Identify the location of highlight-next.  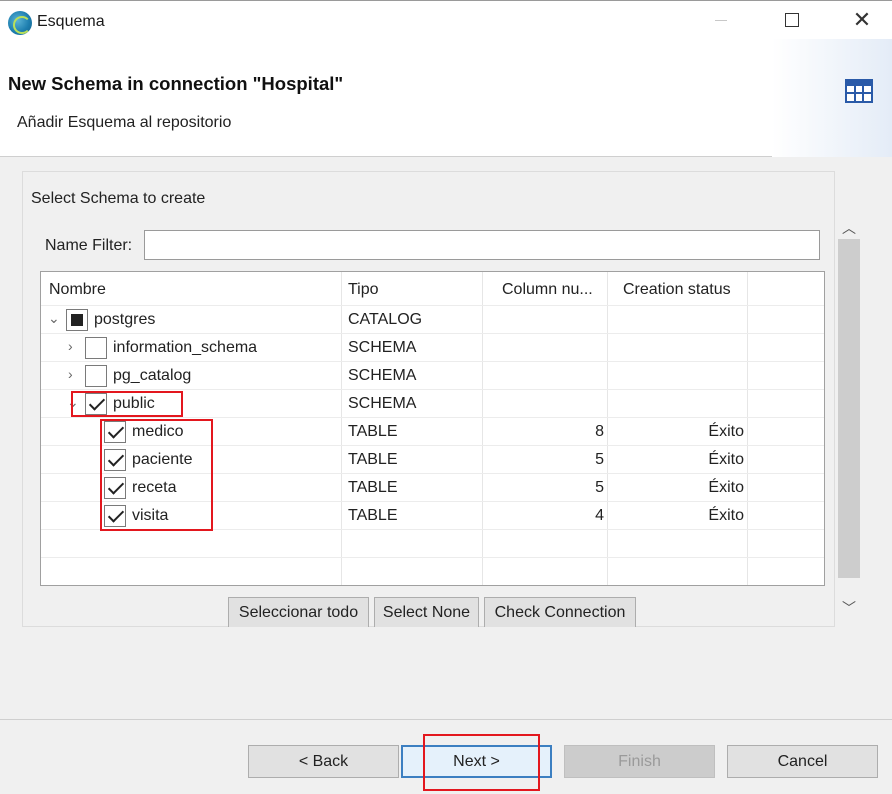
(481, 762).